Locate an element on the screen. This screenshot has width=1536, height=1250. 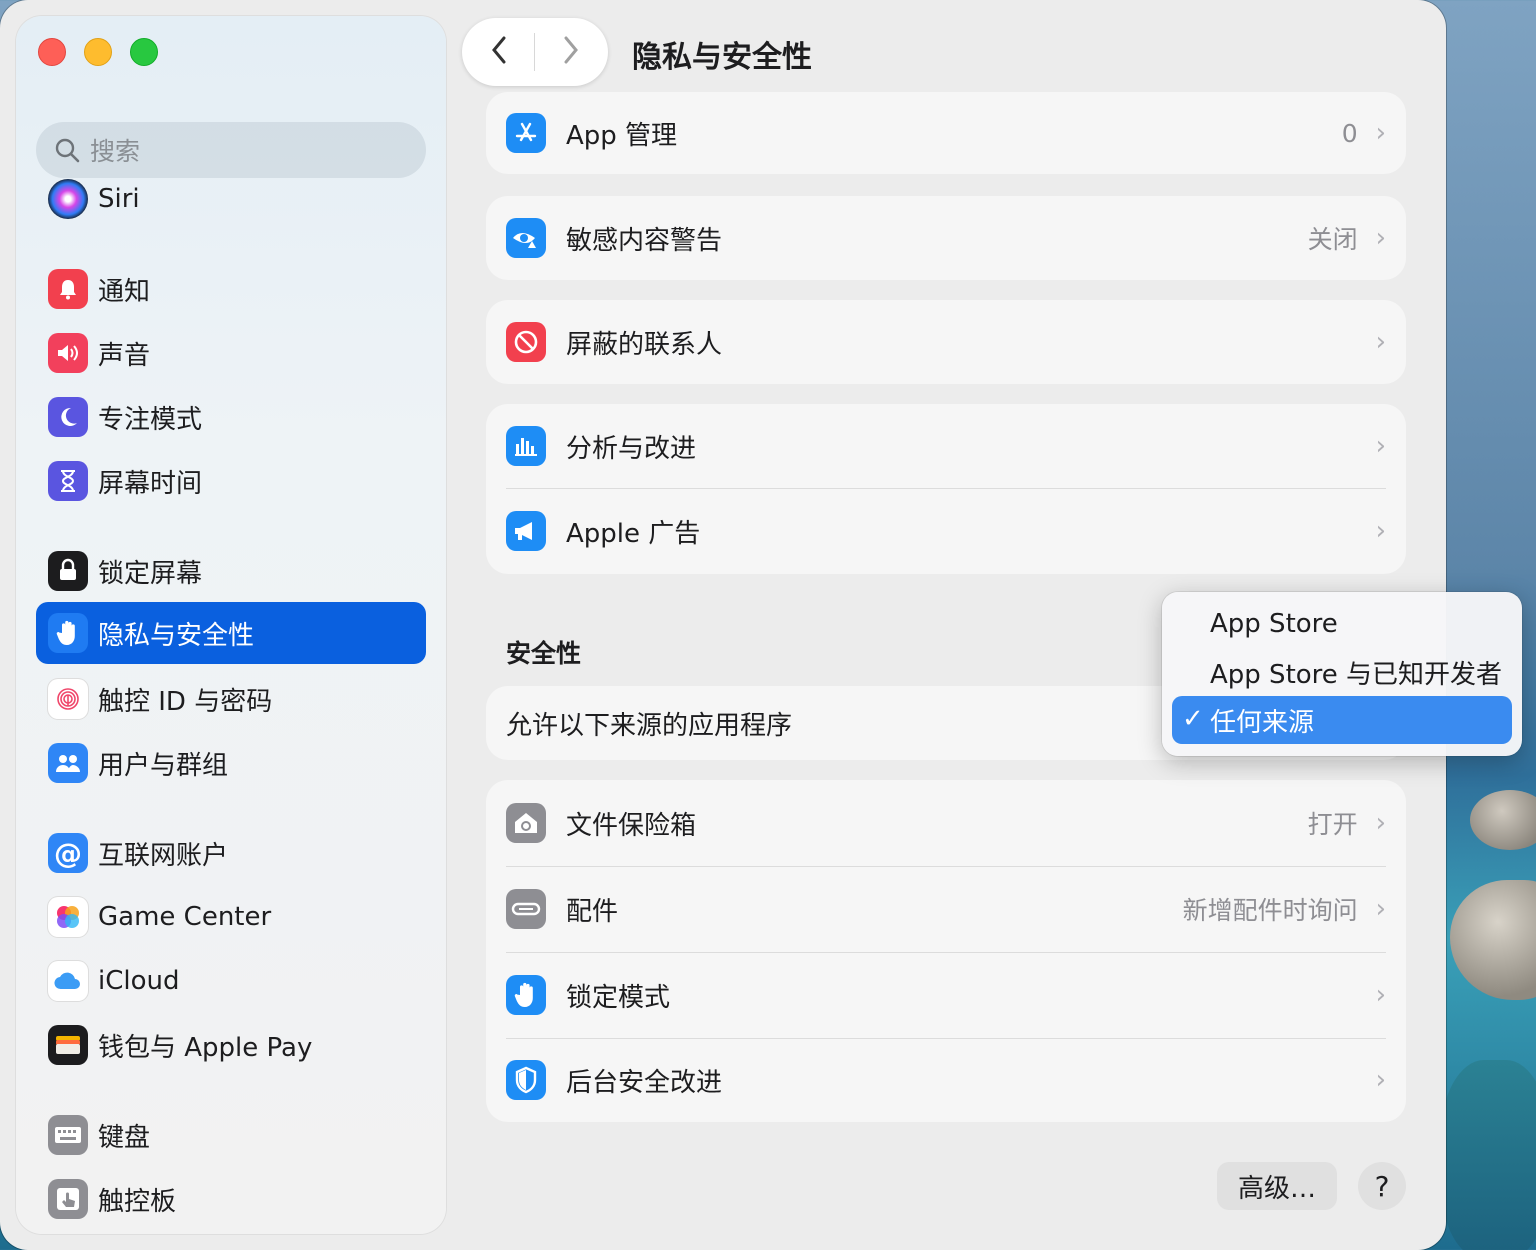
sidebar-item-users-groups: 用户与群组 is located at coordinates (231, 763).